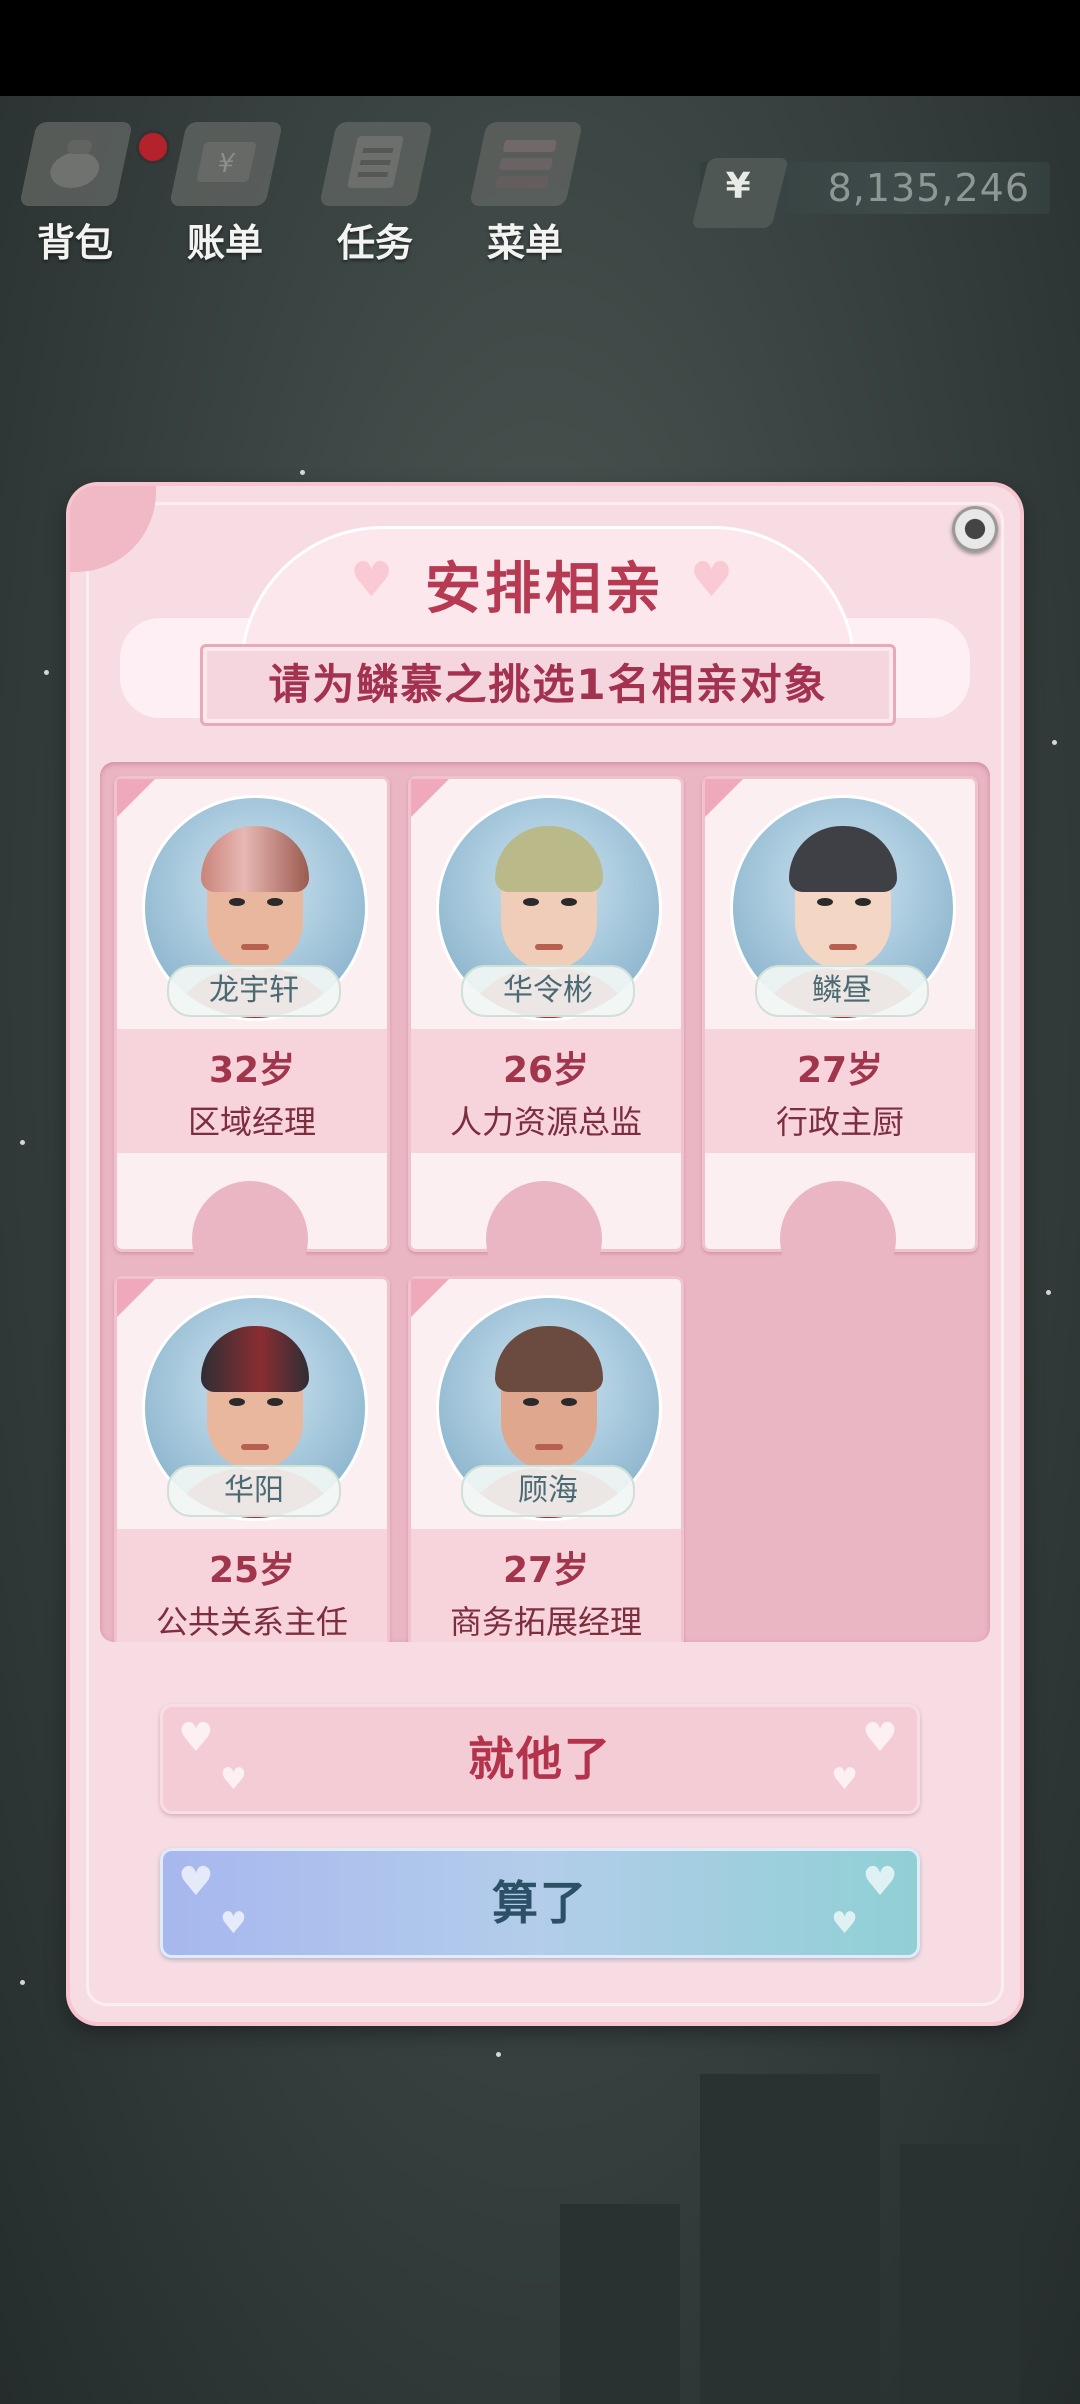  Describe the element at coordinates (738, 186) in the screenshot. I see `currency-symbol: ¥` at that location.